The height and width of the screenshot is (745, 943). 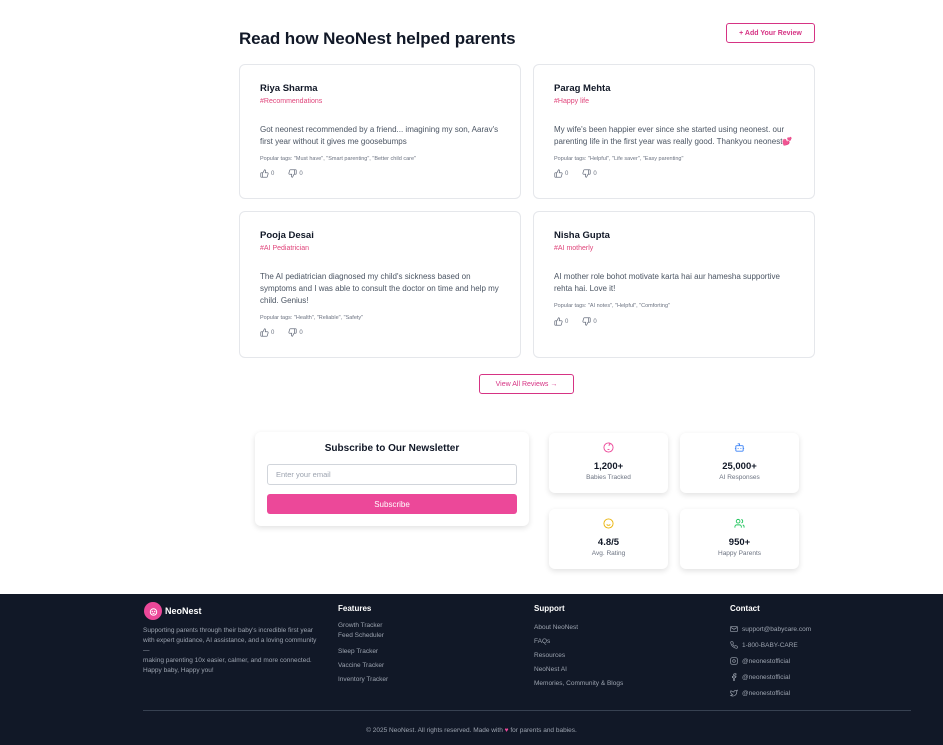 I want to click on footer-link-memories: Memories, Community & Blogs, so click(x=578, y=684).